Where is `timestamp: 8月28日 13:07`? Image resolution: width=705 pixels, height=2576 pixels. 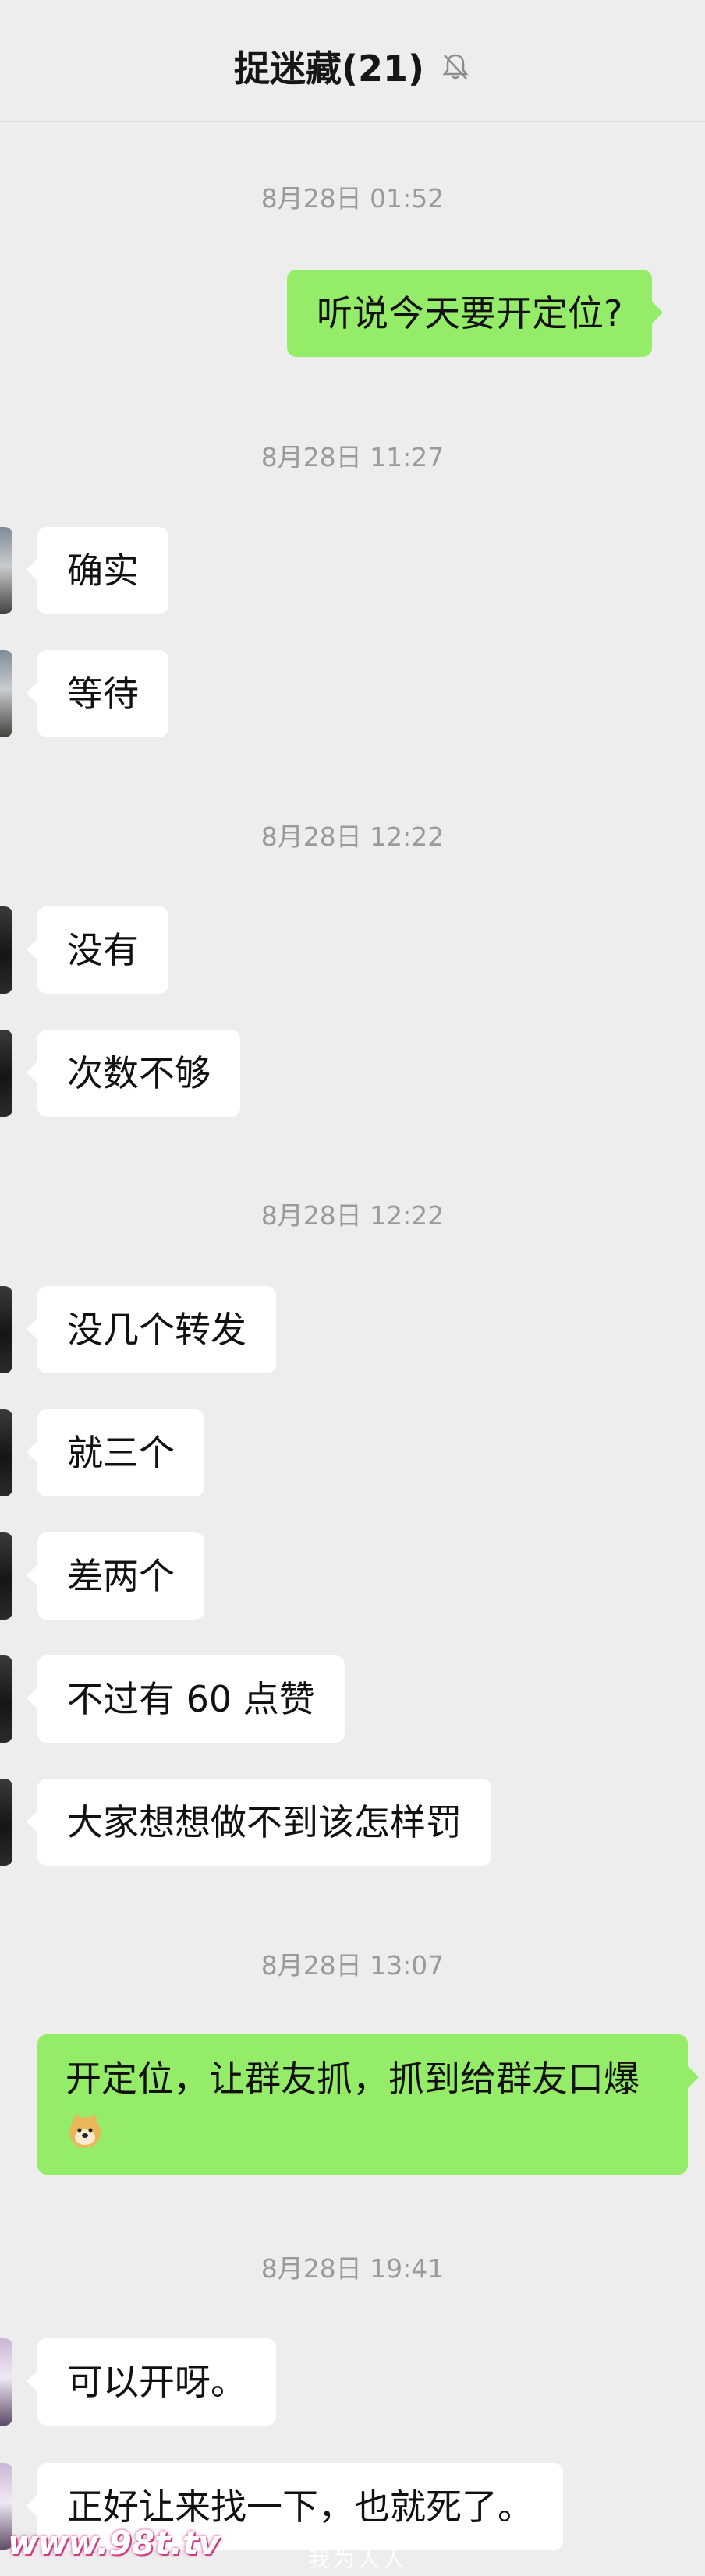 timestamp: 8月28日 13:07 is located at coordinates (352, 1965).